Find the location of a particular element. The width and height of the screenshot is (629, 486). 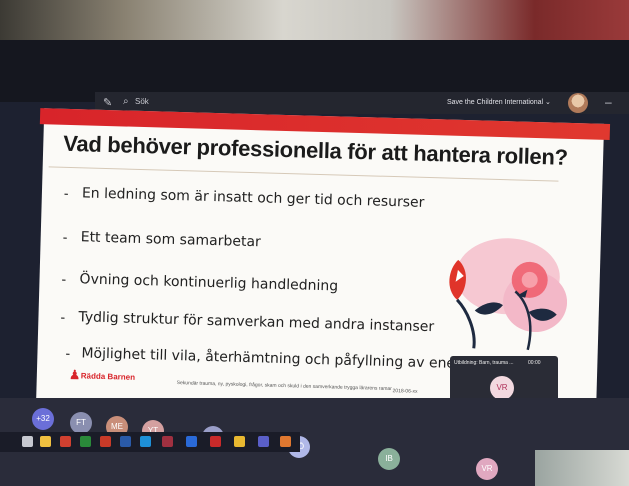

user-avatar is located at coordinates (578, 103).